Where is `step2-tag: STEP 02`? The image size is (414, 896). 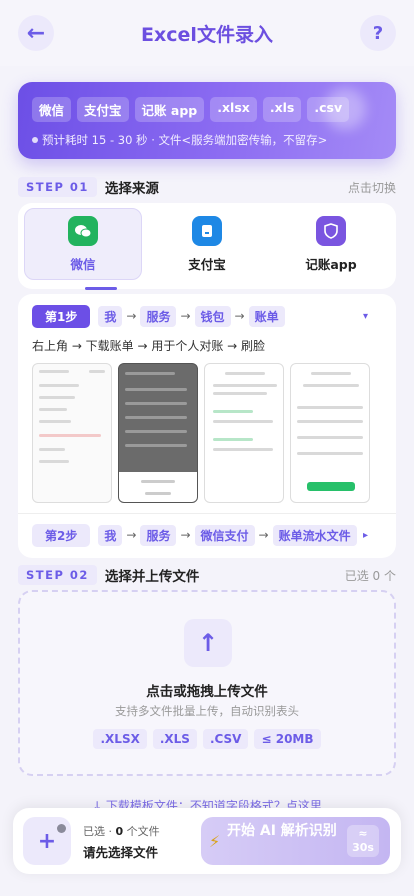 step2-tag: STEP 02 is located at coordinates (57, 575).